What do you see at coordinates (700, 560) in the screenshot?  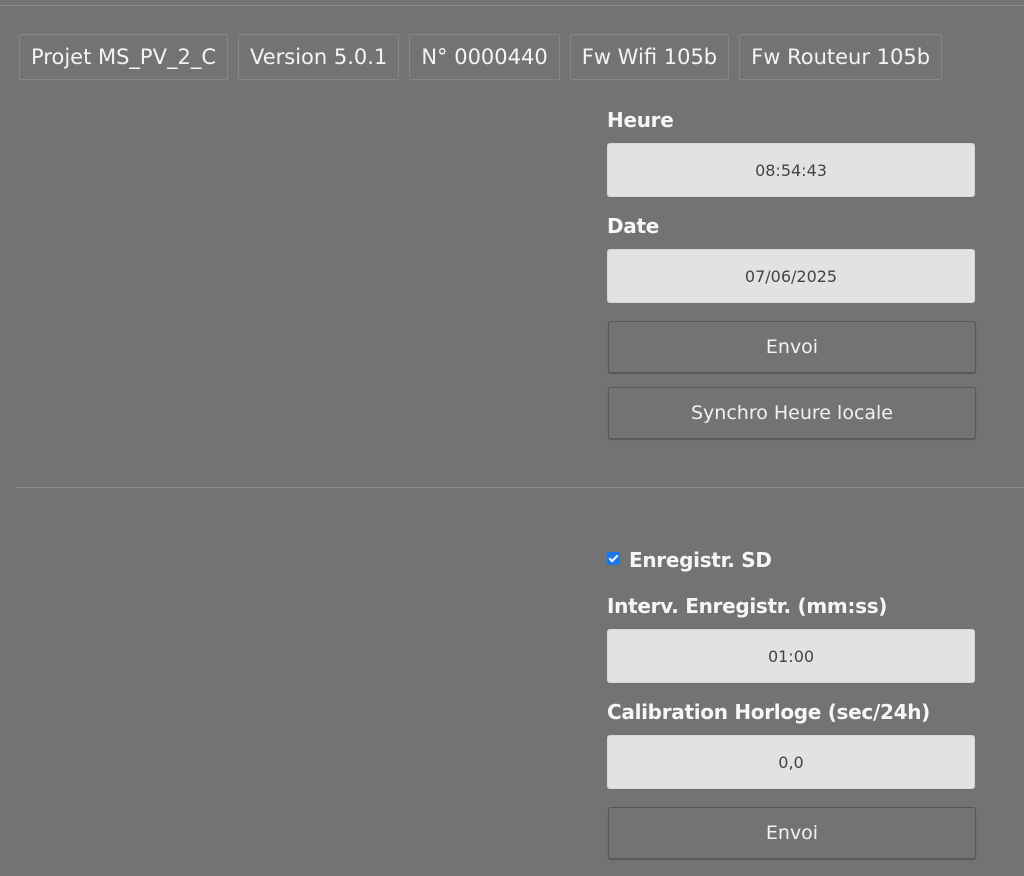 I see `sd-record-label: Enregistr. SD` at bounding box center [700, 560].